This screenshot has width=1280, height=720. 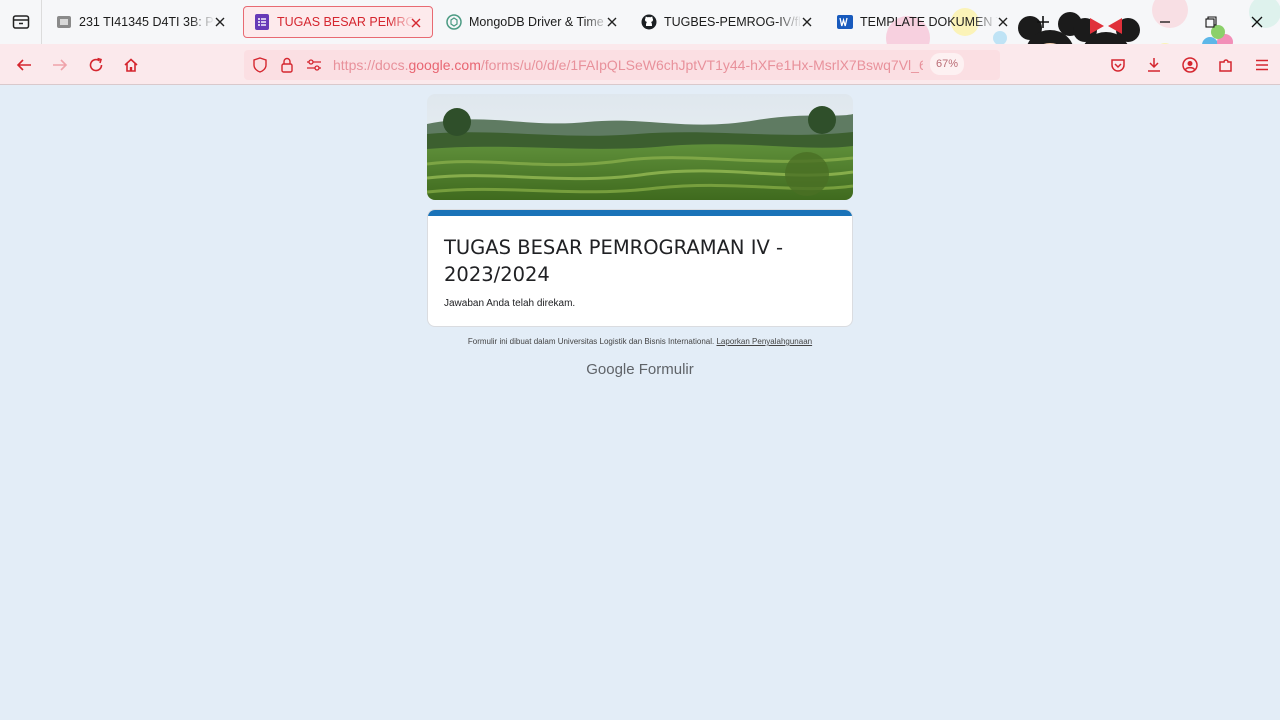 I want to click on list-all-tabs-button, so click(x=21, y=22).